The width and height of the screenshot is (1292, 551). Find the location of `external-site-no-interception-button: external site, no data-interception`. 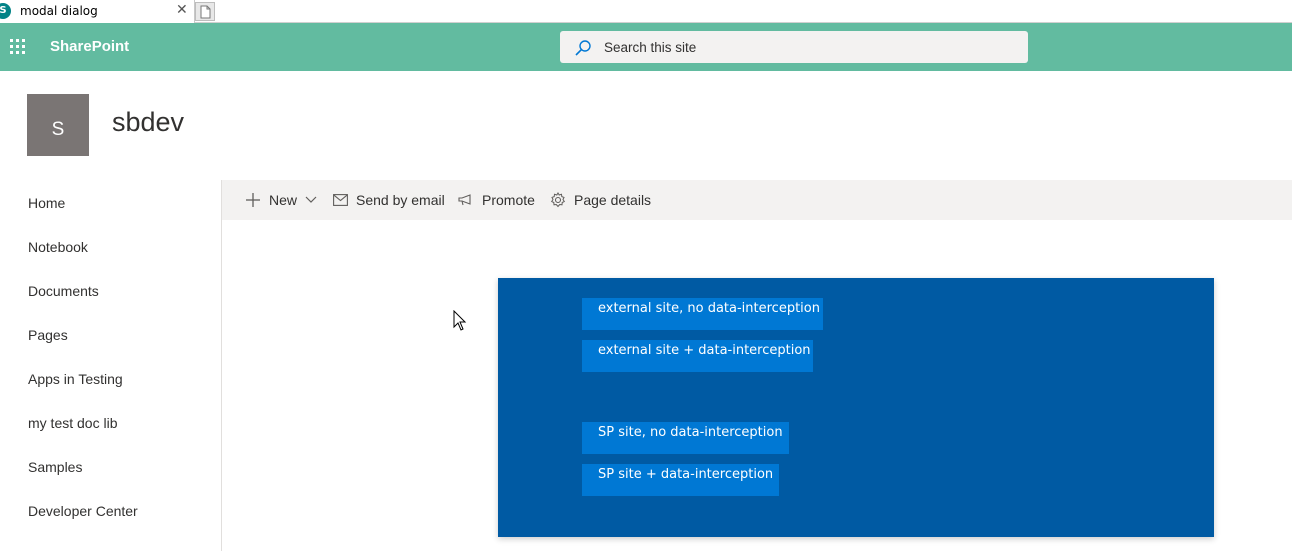

external-site-no-interception-button: external site, no data-interception is located at coordinates (702, 314).